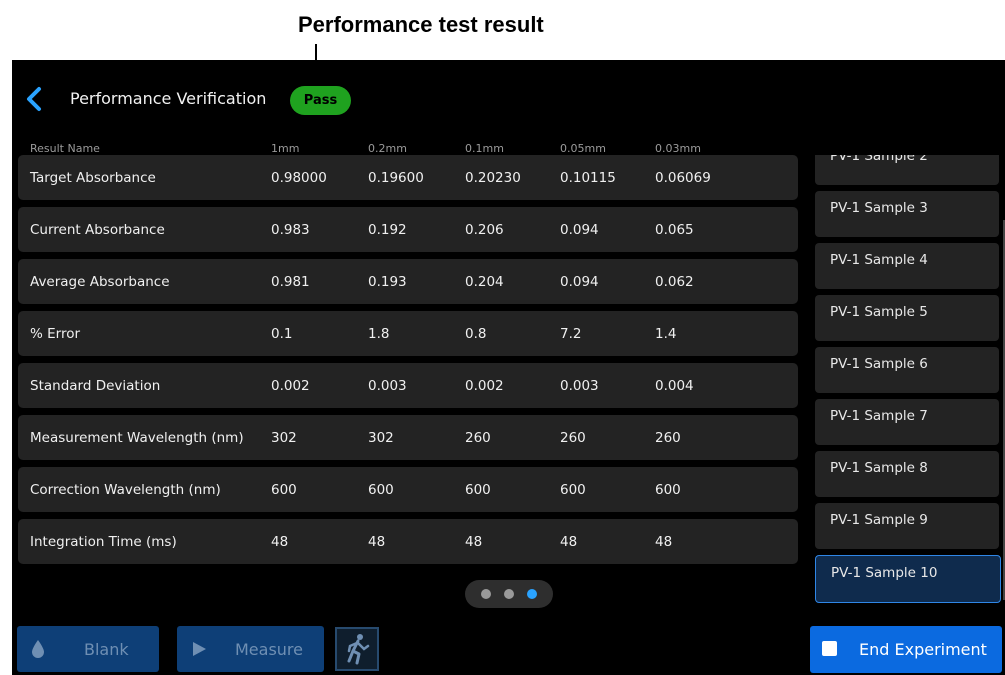  Describe the element at coordinates (879, 312) in the screenshot. I see `sample-item-label: PV-1 Sample 5` at that location.